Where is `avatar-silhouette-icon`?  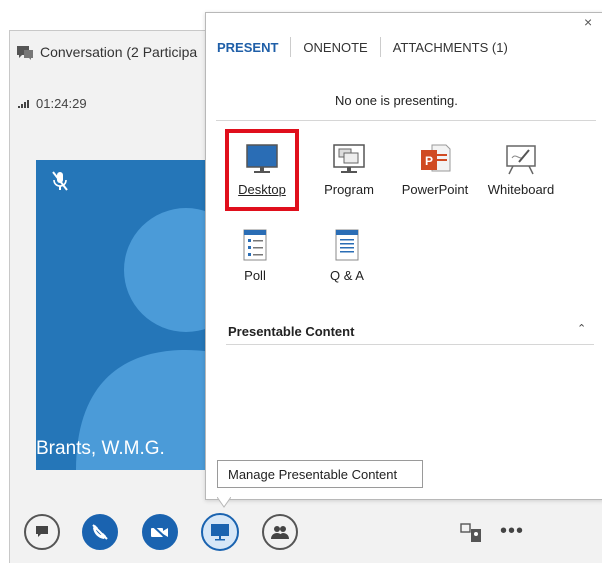
avatar-silhouette-icon is located at coordinates (151, 339).